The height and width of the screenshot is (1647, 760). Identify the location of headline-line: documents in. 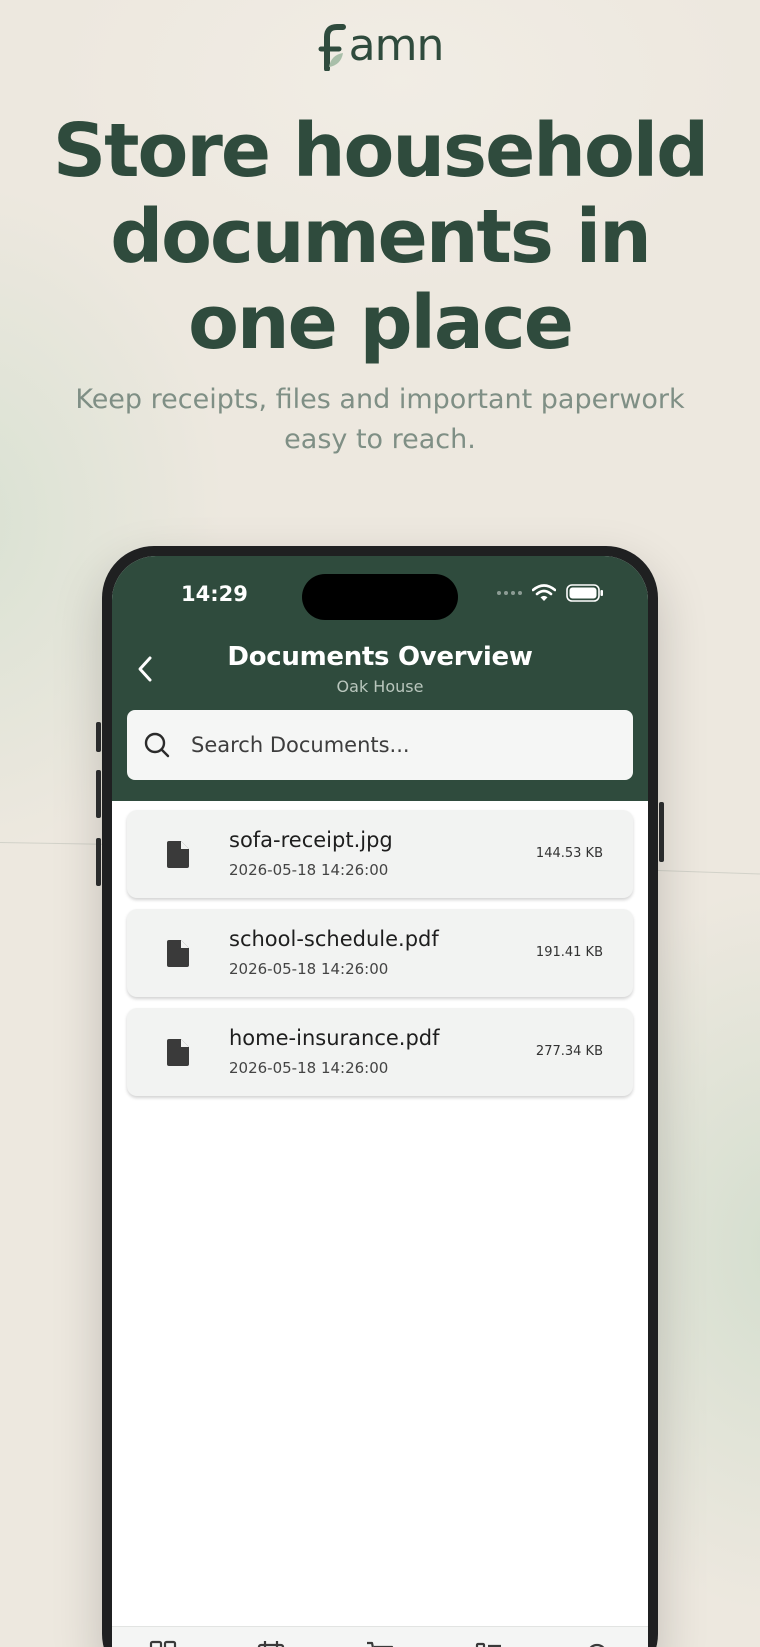
(381, 237).